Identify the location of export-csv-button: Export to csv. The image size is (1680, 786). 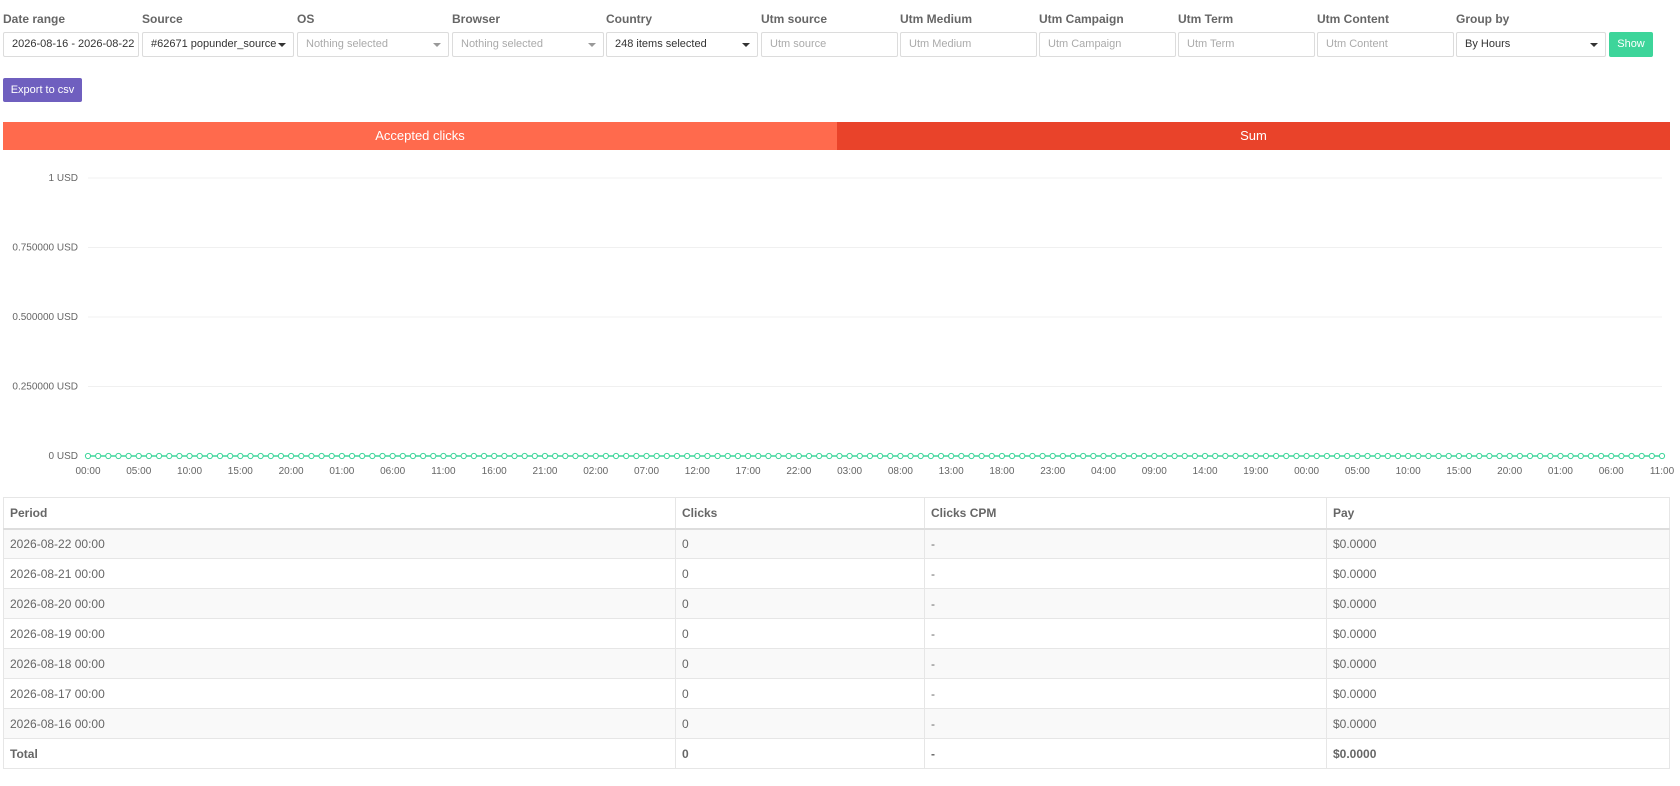
(42, 90).